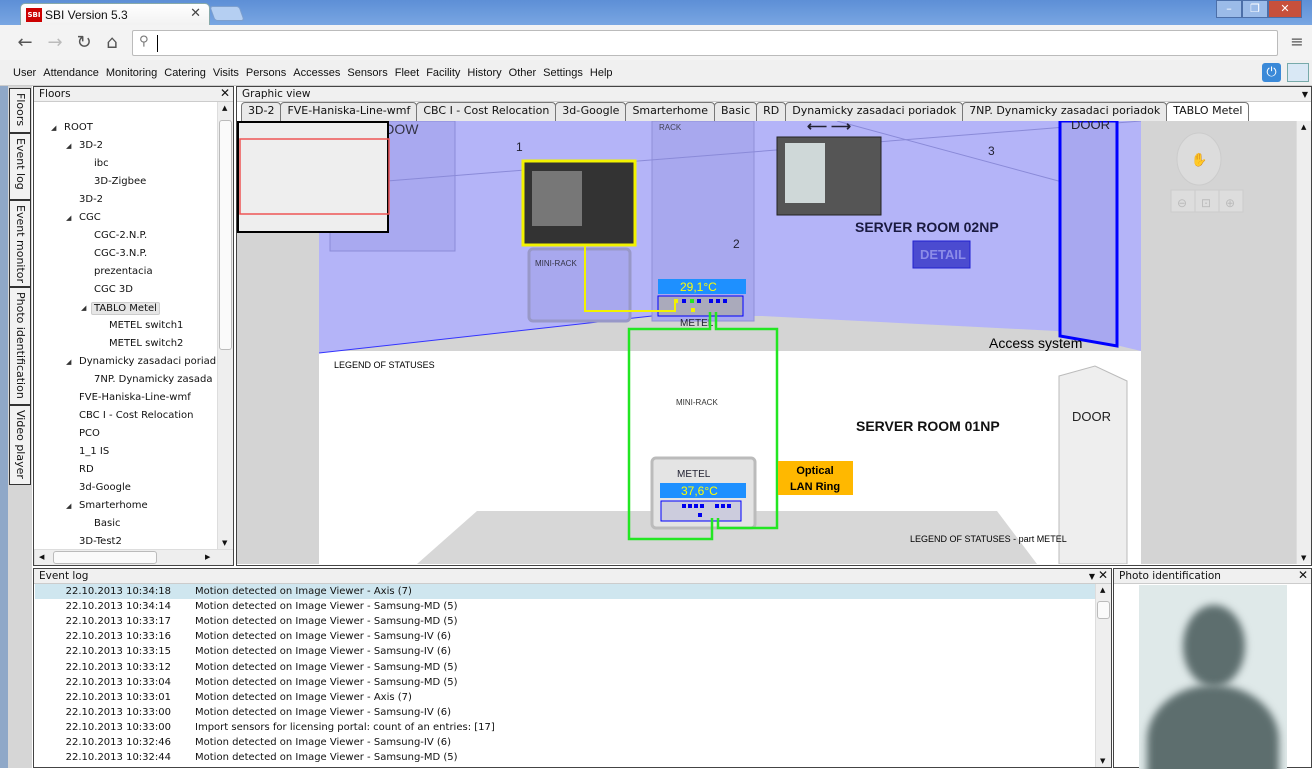 The height and width of the screenshot is (769, 1312). I want to click on address-bar: ⚲, so click(705, 43).